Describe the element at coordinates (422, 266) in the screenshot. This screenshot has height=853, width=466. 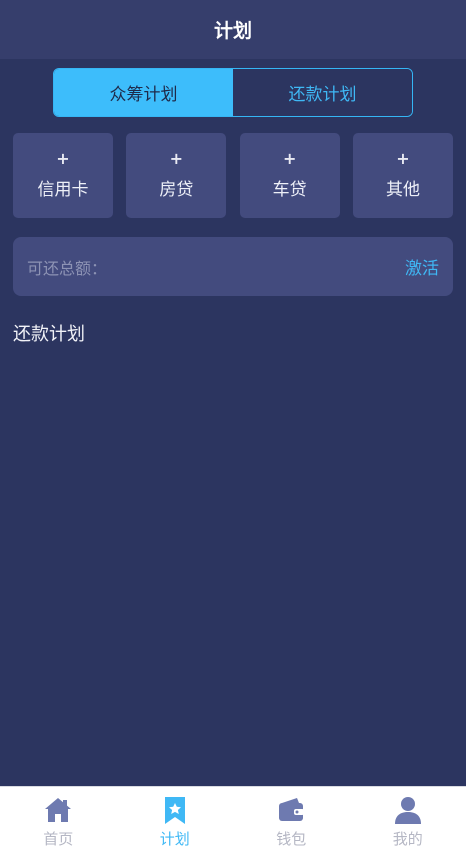
I see `activate-link: 激活` at that location.